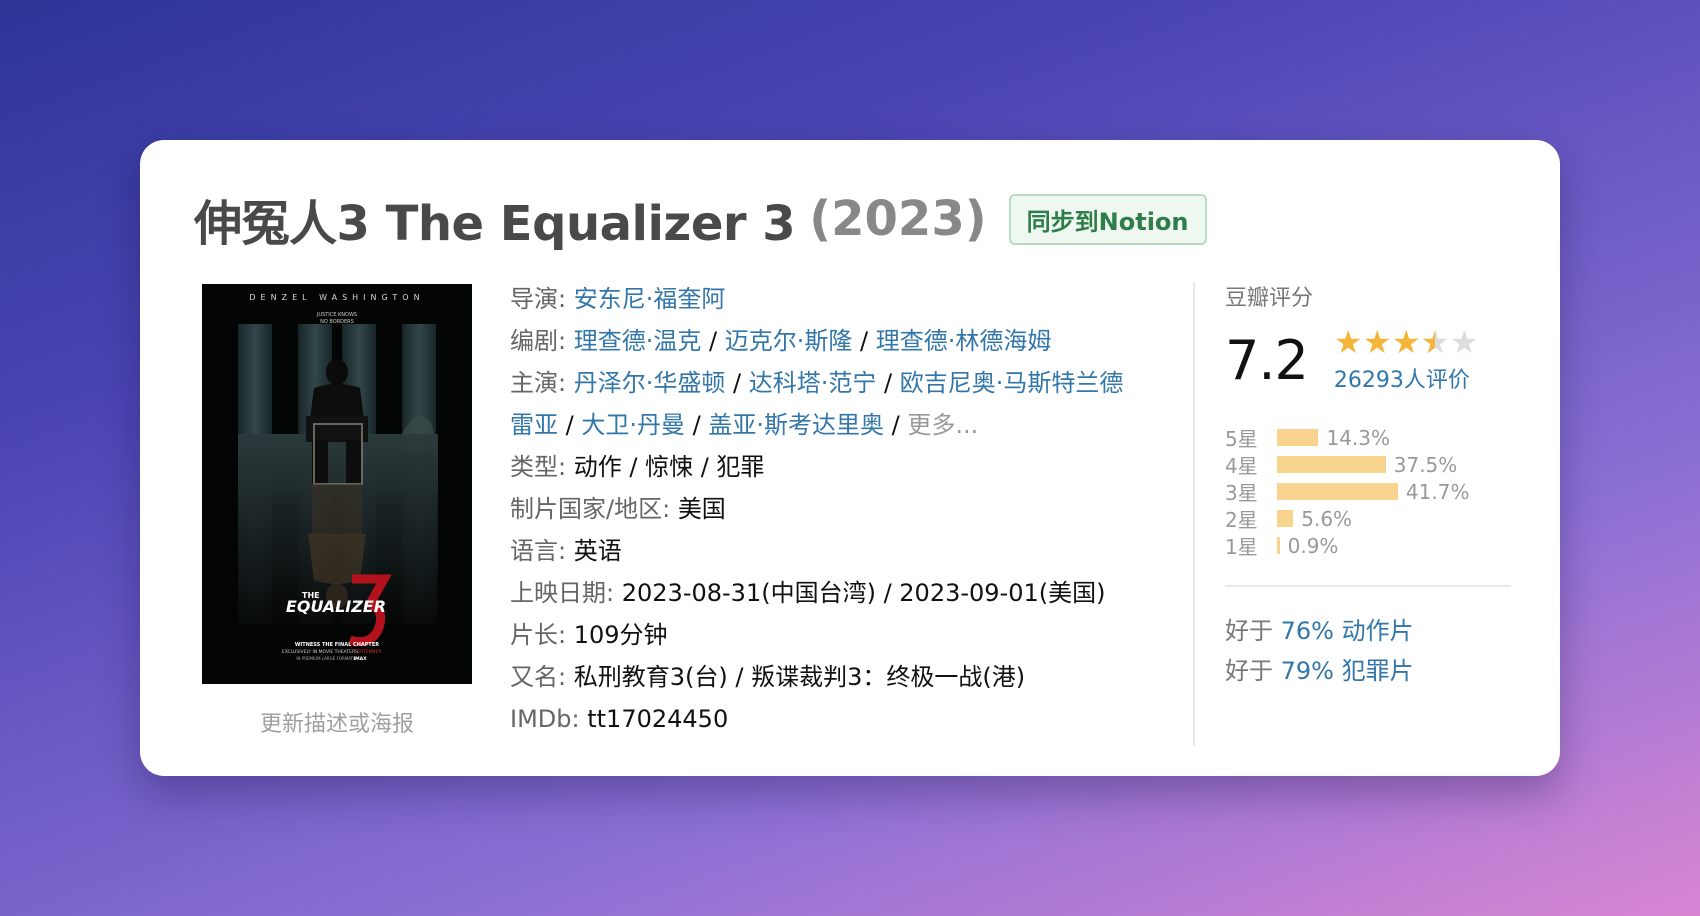 The height and width of the screenshot is (916, 1700). I want to click on imdb-label: IMDb:, so click(545, 719).